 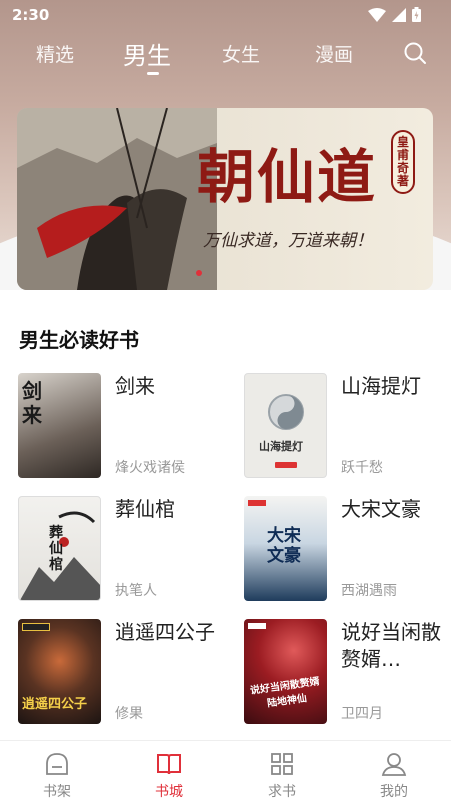 What do you see at coordinates (286, 412) in the screenshot?
I see `yin-yang-icon` at bounding box center [286, 412].